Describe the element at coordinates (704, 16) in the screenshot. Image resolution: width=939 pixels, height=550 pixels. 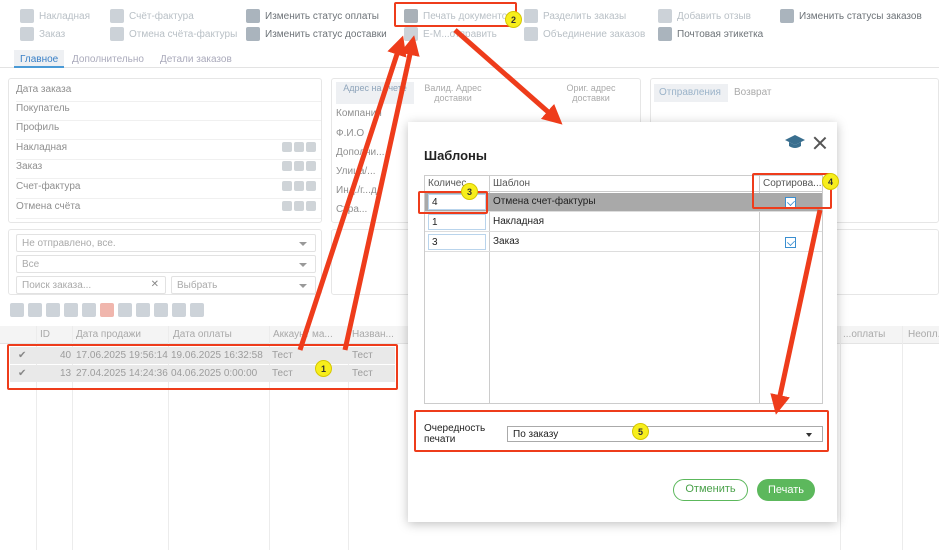
I see `add-review-button: Добавить отзыв` at that location.